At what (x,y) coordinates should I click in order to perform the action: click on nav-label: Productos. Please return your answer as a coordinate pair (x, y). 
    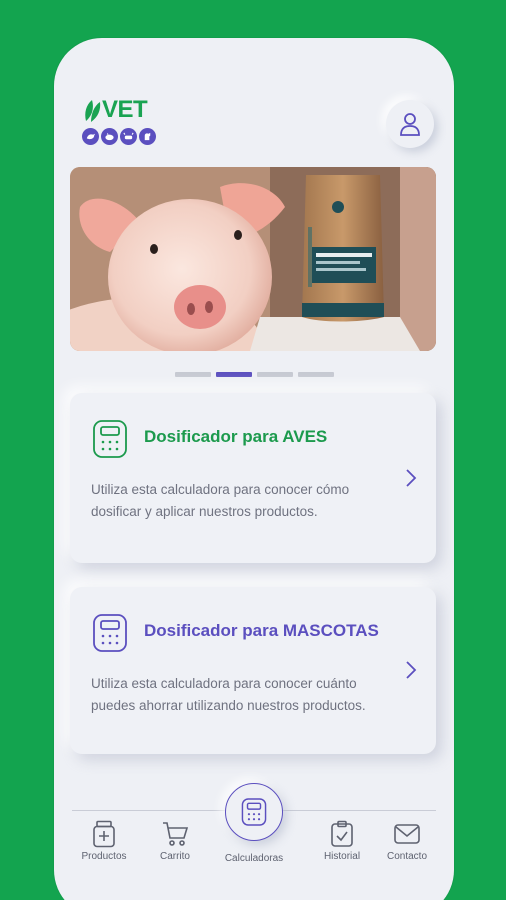
    Looking at the image, I should click on (104, 856).